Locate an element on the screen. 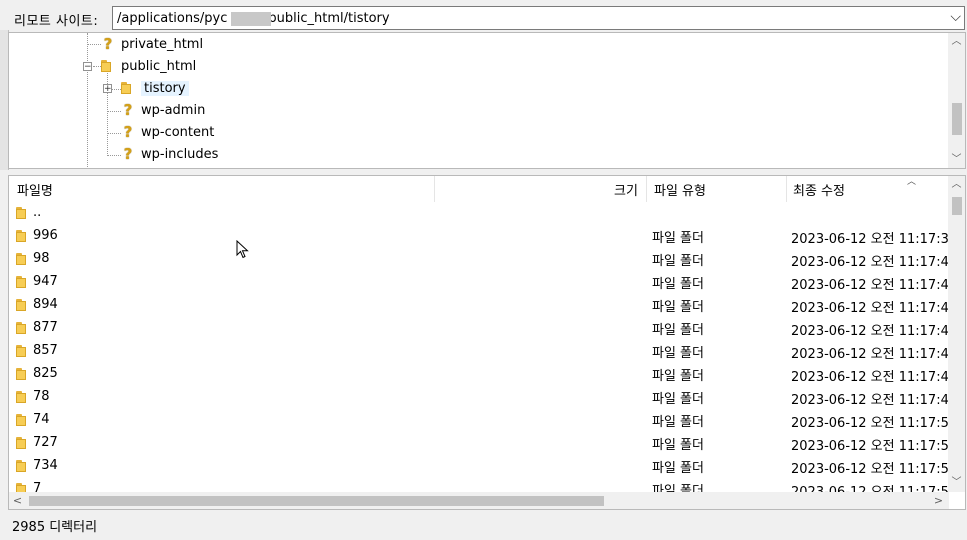 This screenshot has height=540, width=967. scroll-right-icon: > is located at coordinates (938, 500).